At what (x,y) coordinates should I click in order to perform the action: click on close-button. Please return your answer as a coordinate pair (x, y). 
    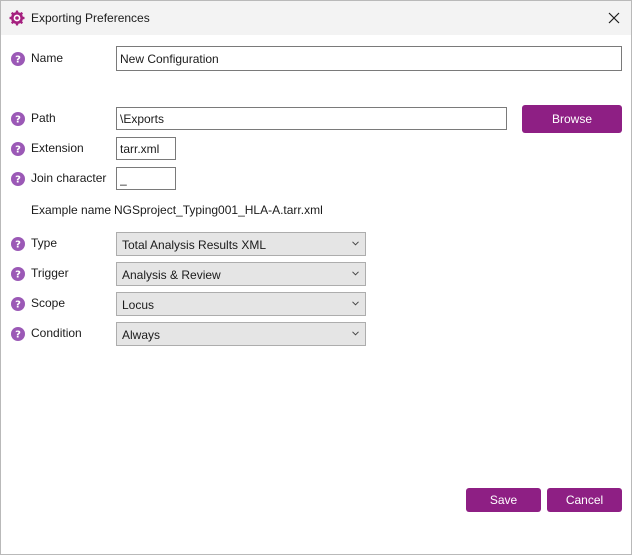
    Looking at the image, I should click on (614, 18).